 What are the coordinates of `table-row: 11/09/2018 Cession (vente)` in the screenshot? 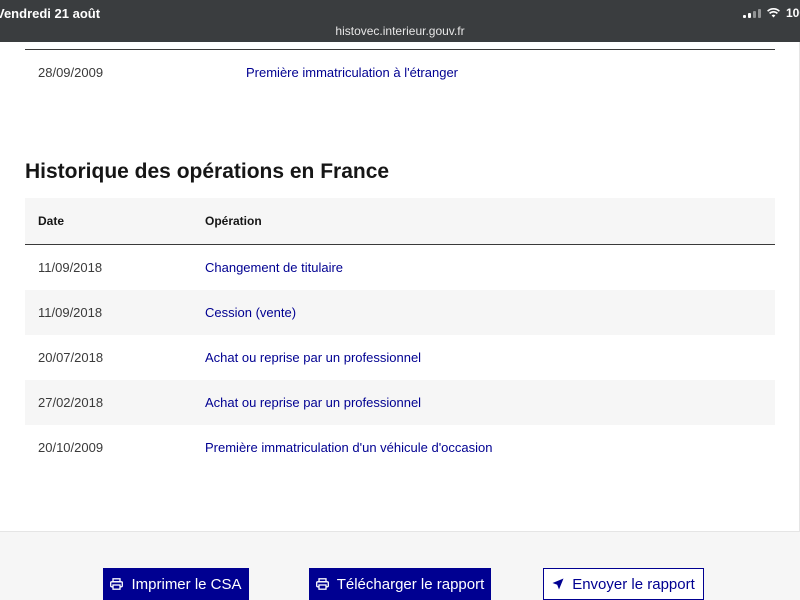 It's located at (400, 312).